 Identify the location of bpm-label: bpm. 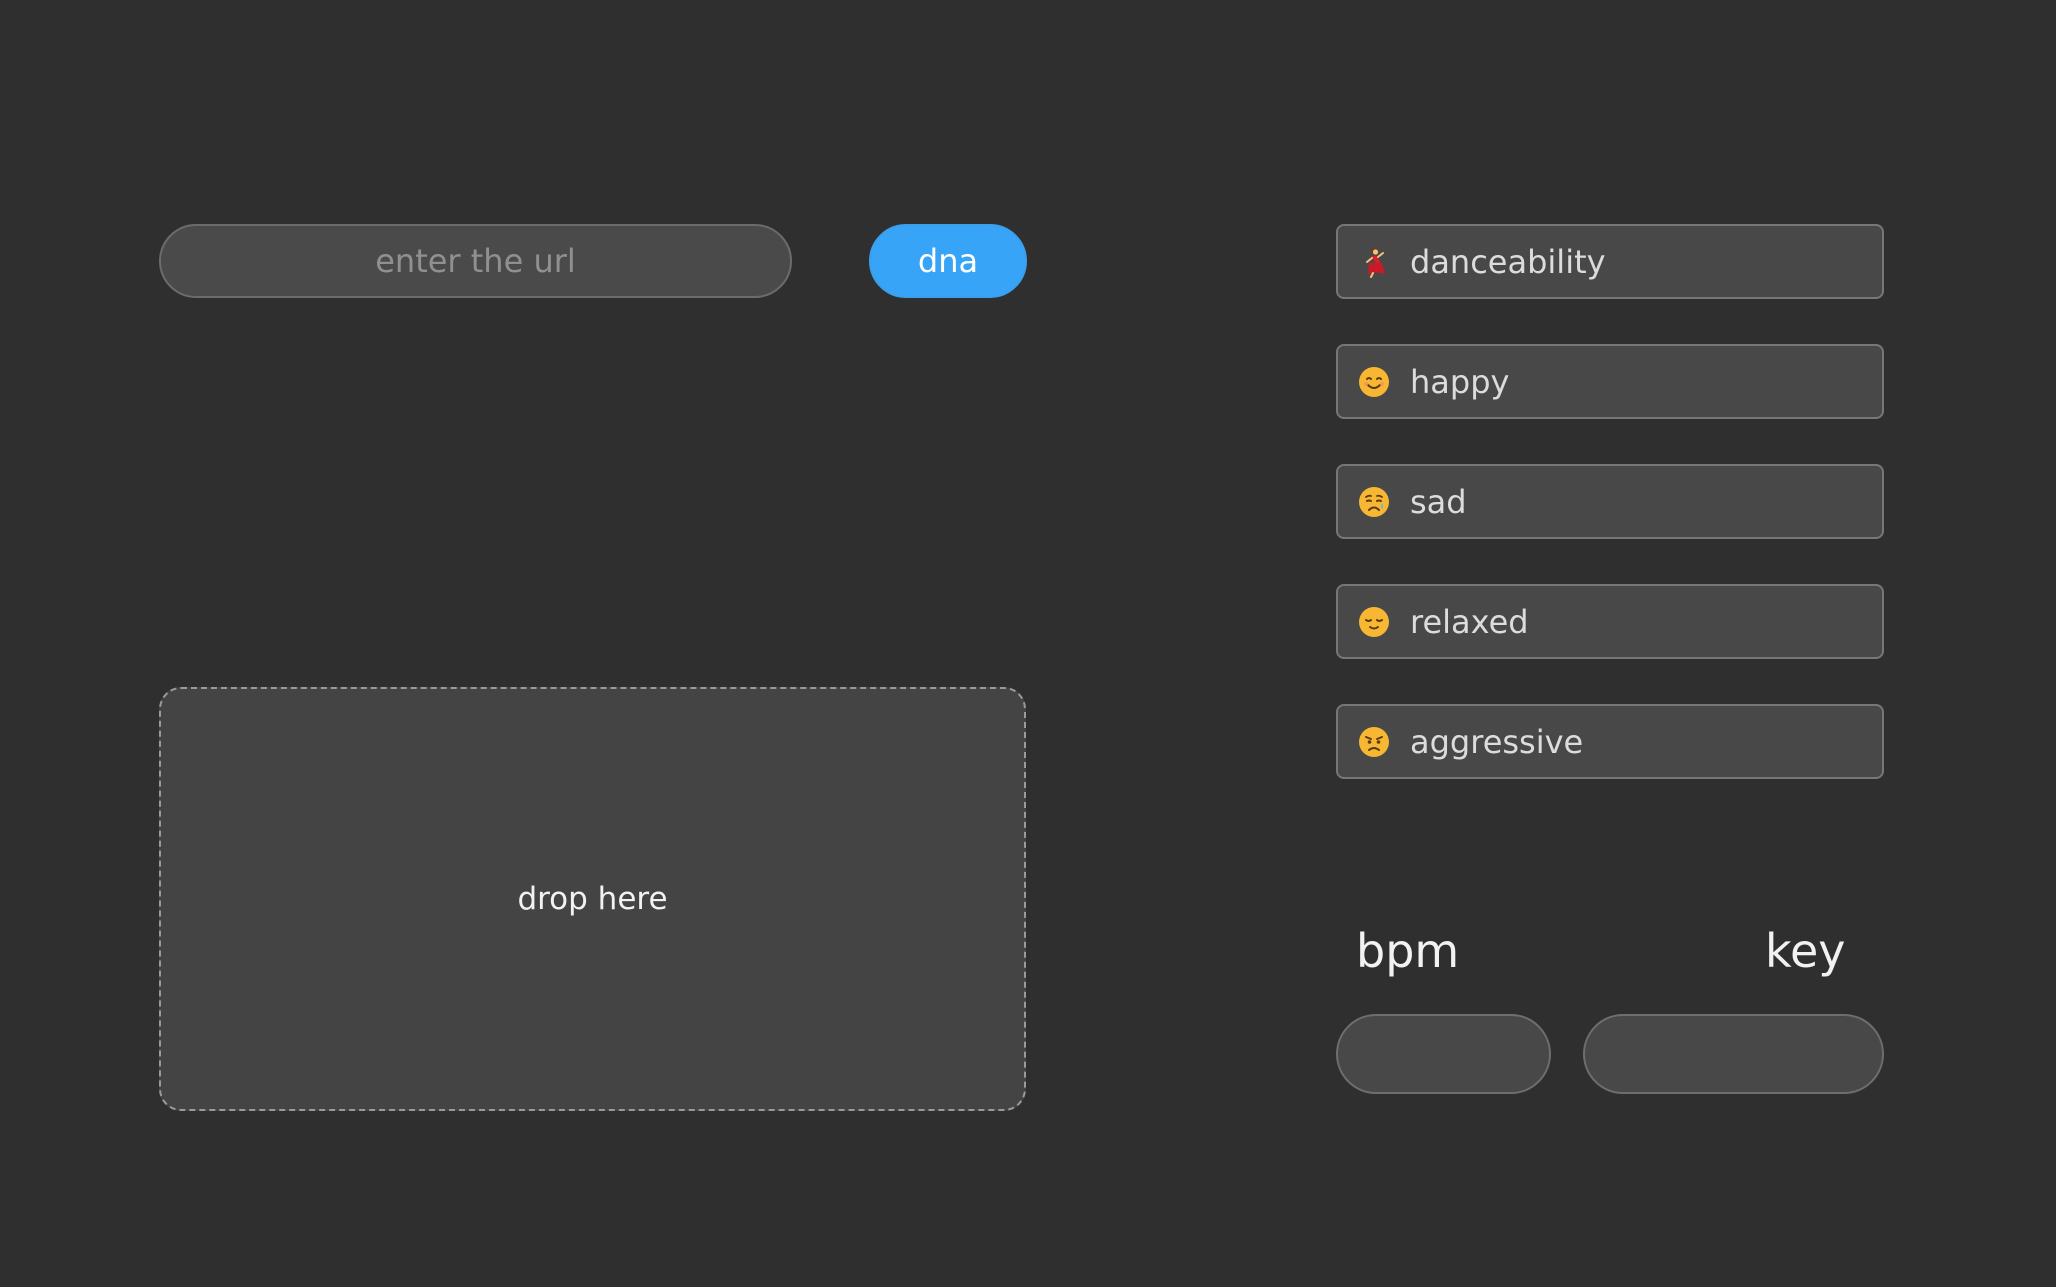
(1408, 951).